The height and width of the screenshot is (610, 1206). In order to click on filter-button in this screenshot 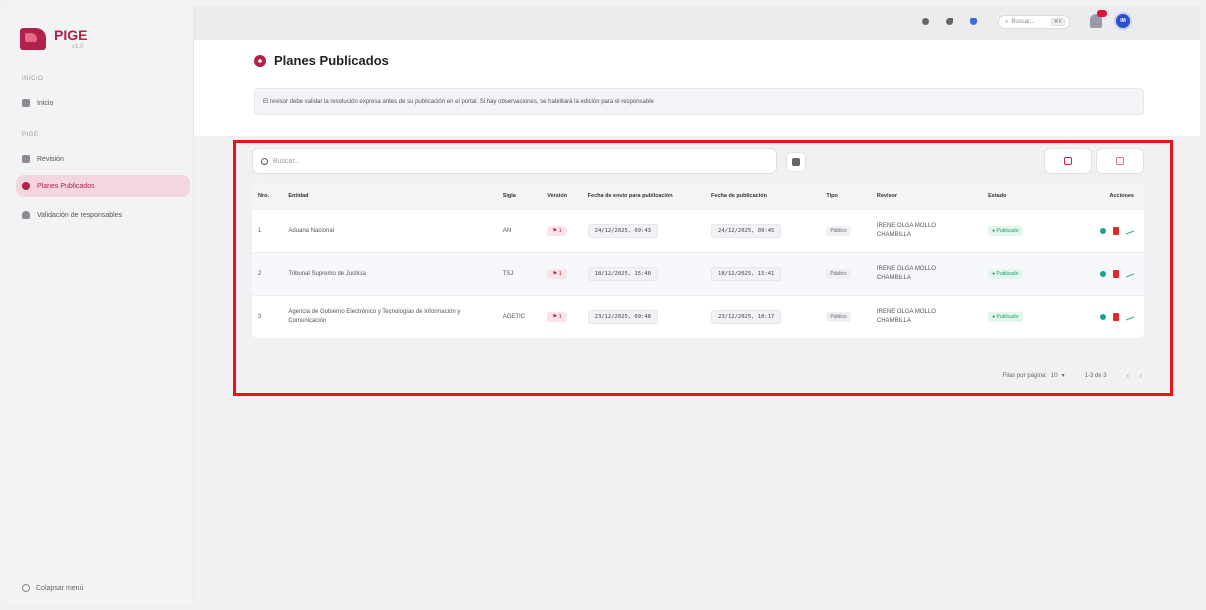, I will do `click(796, 162)`.